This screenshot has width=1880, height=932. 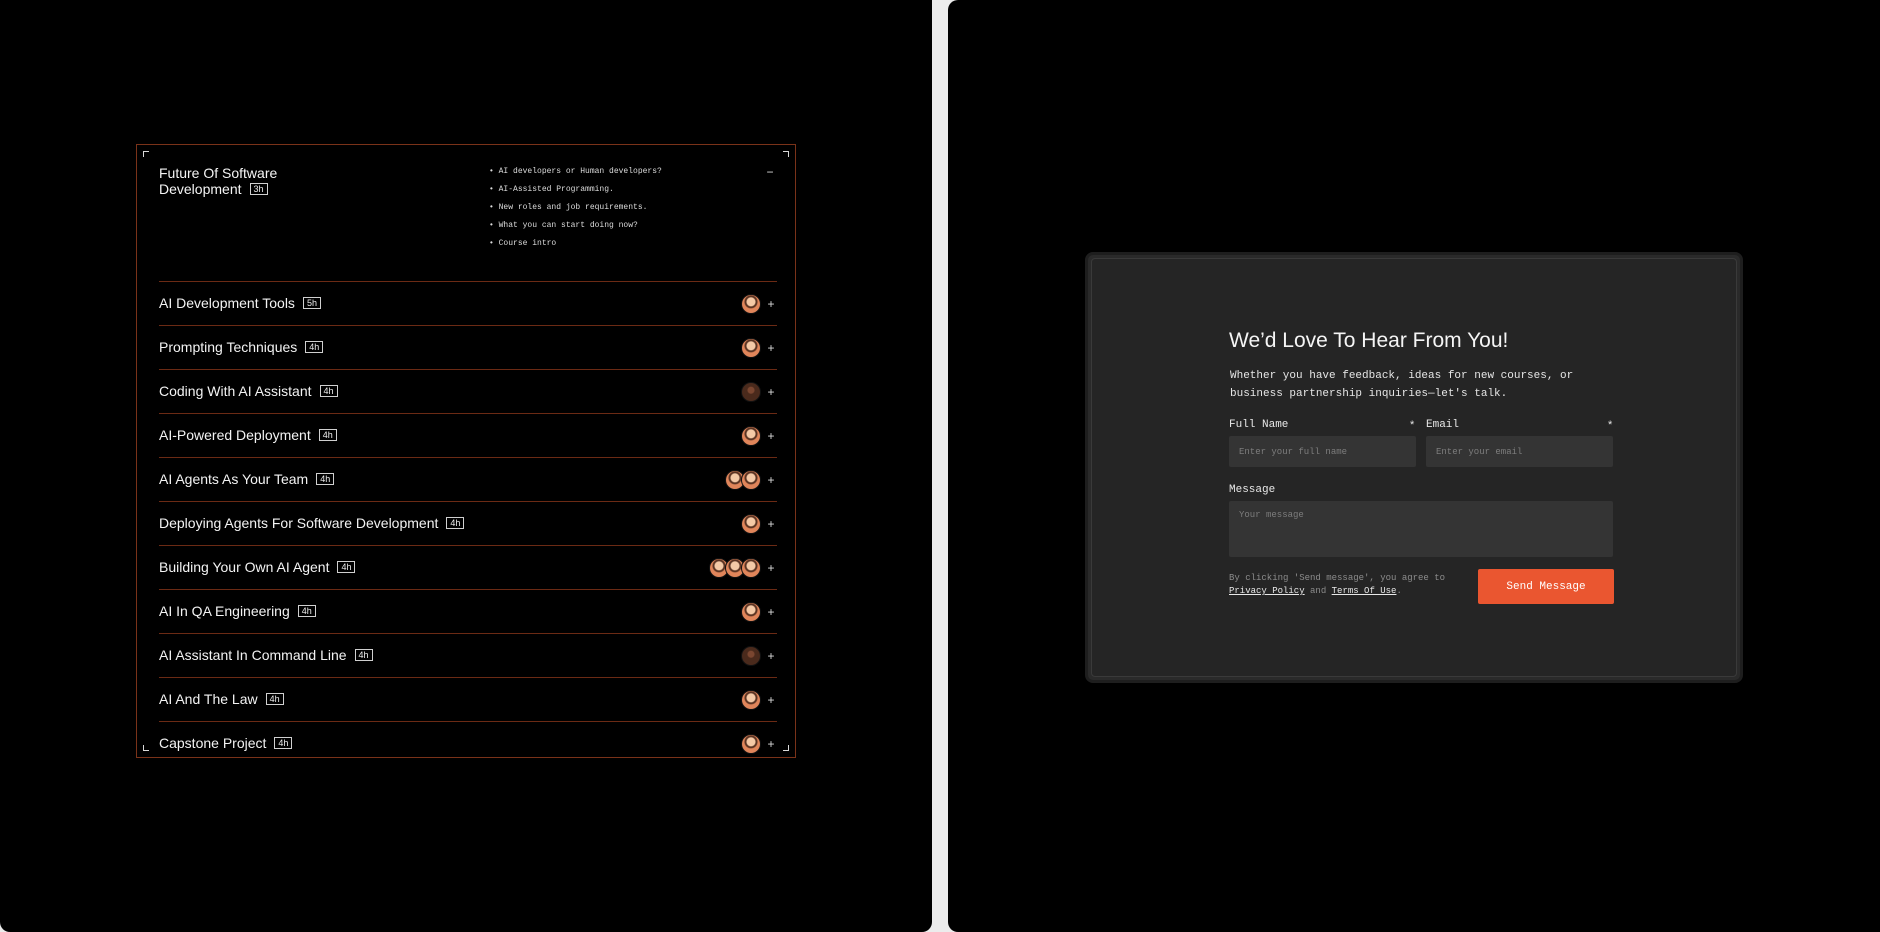 What do you see at coordinates (770, 172) in the screenshot?
I see `collapse-icon: −` at bounding box center [770, 172].